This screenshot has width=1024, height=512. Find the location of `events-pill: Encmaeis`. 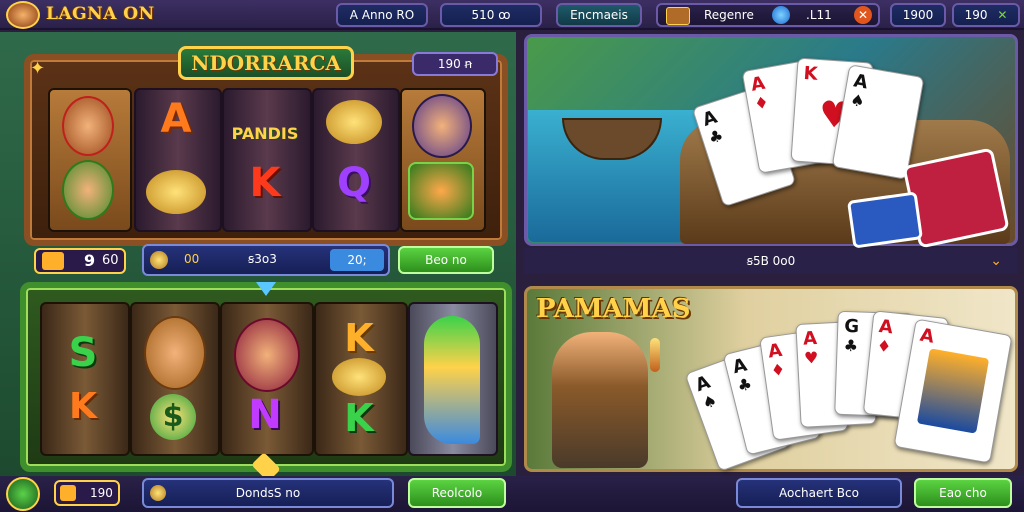

events-pill: Encmaeis is located at coordinates (599, 15).